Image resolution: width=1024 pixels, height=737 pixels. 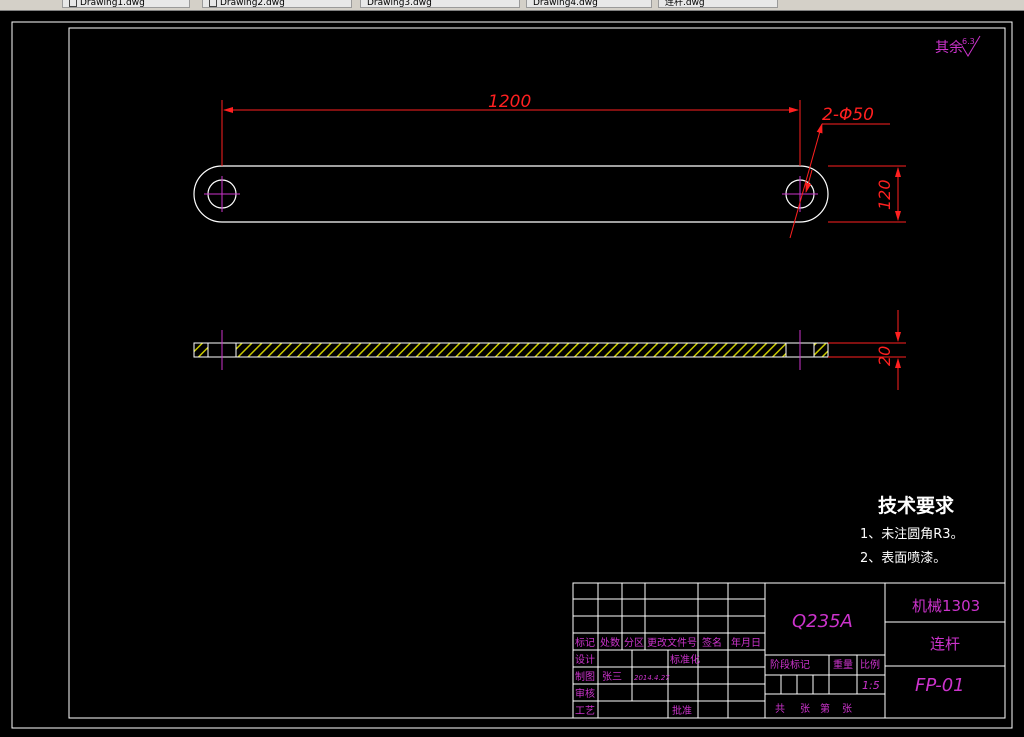 What do you see at coordinates (652, 678) in the screenshot?
I see `svg-text: 2014.4.27` at bounding box center [652, 678].